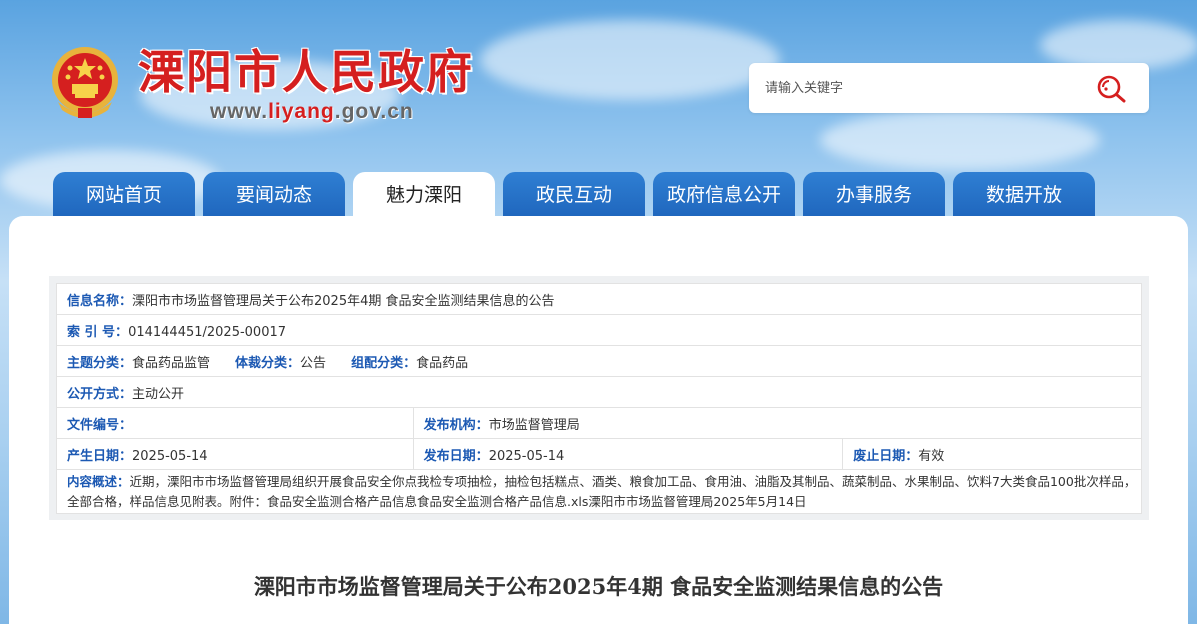 The width and height of the screenshot is (1197, 624). Describe the element at coordinates (456, 456) in the screenshot. I see `info-label: 发布日期：` at that location.